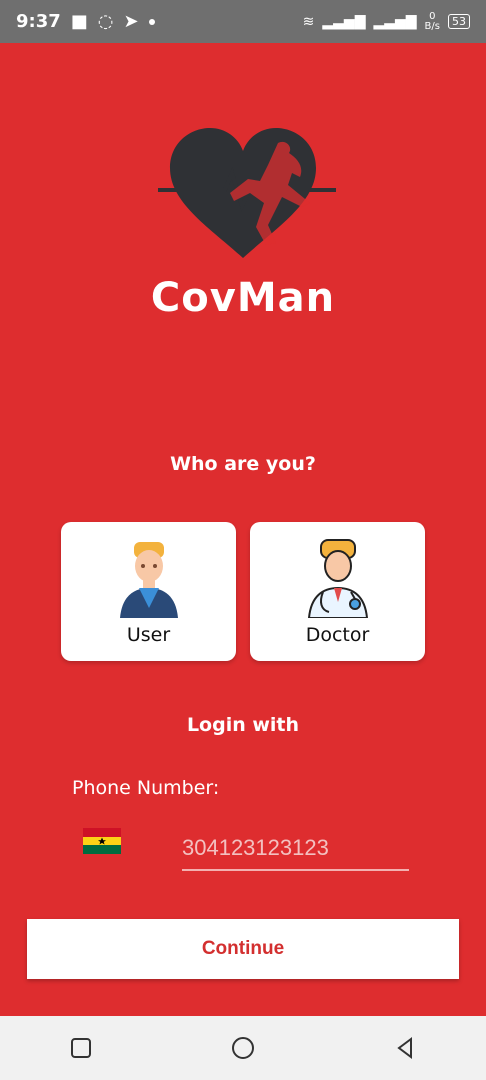  Describe the element at coordinates (38, 21) in the screenshot. I see `status-time: 9:37` at that location.